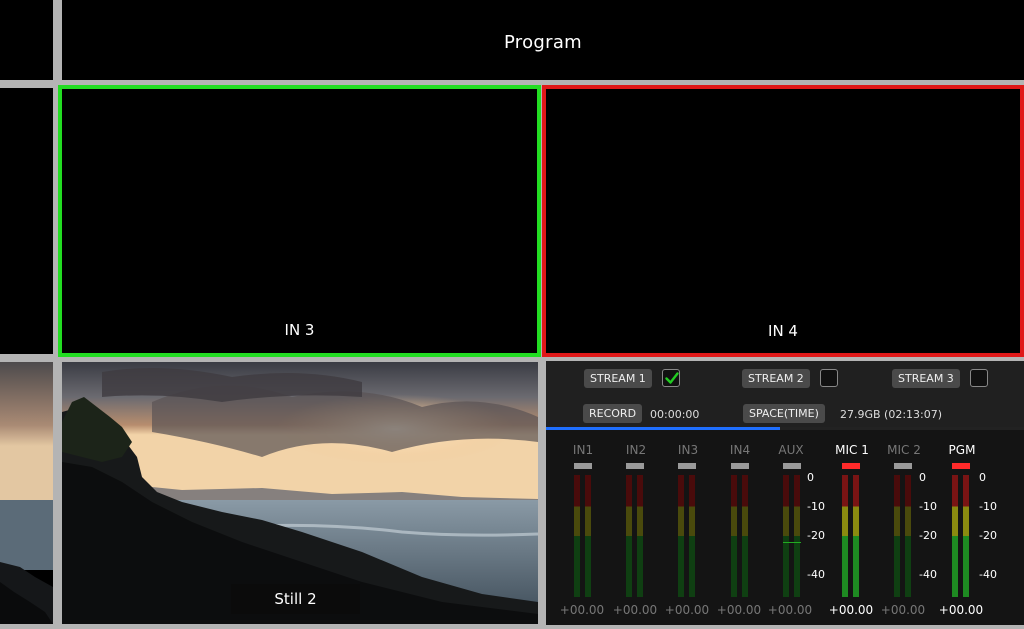  Describe the element at coordinates (852, 450) in the screenshot. I see `channel-name: MIC 1` at that location.